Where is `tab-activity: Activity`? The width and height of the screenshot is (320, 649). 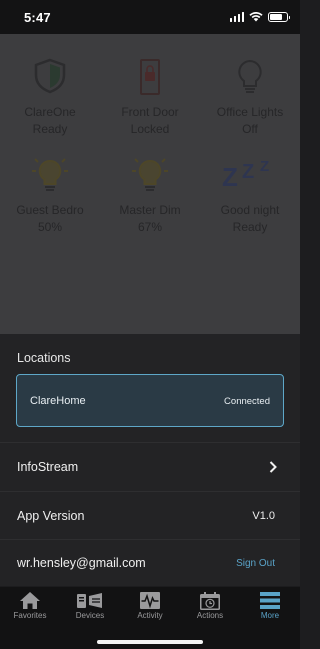
tab-activity: Activity is located at coordinates (150, 608).